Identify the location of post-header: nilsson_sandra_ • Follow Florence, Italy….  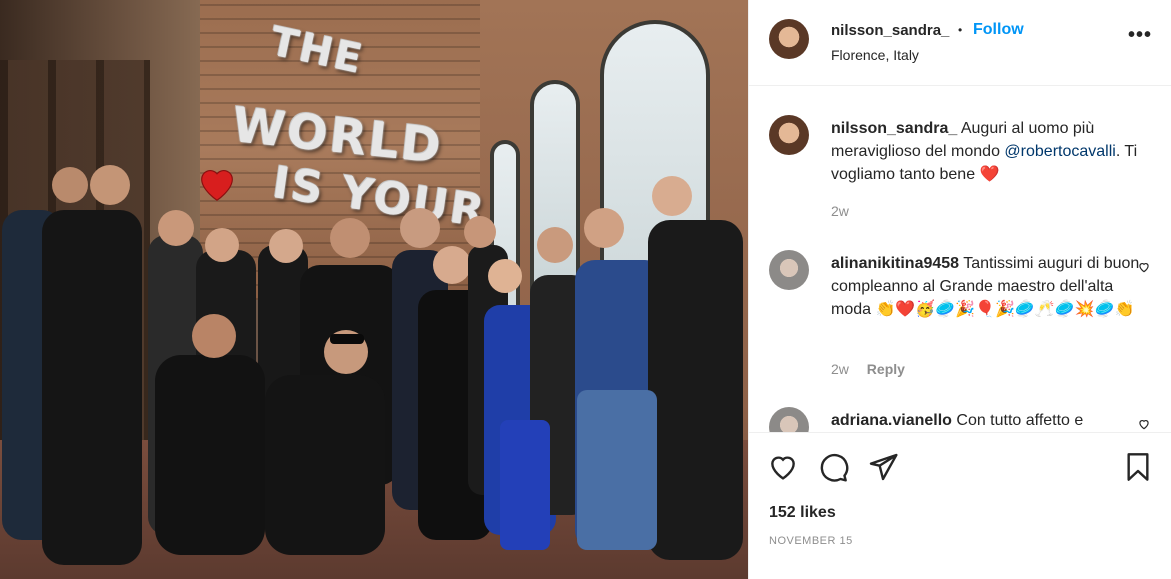
(960, 43).